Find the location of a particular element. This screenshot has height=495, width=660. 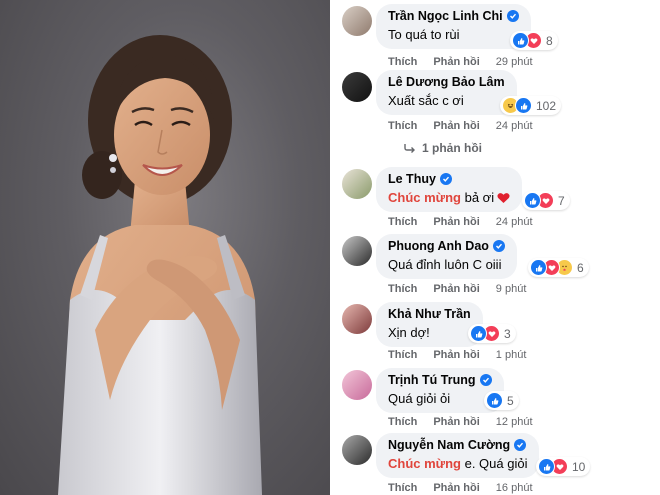

comment-bubble: Khả Như Trần Xịn dợ! is located at coordinates (429, 324).